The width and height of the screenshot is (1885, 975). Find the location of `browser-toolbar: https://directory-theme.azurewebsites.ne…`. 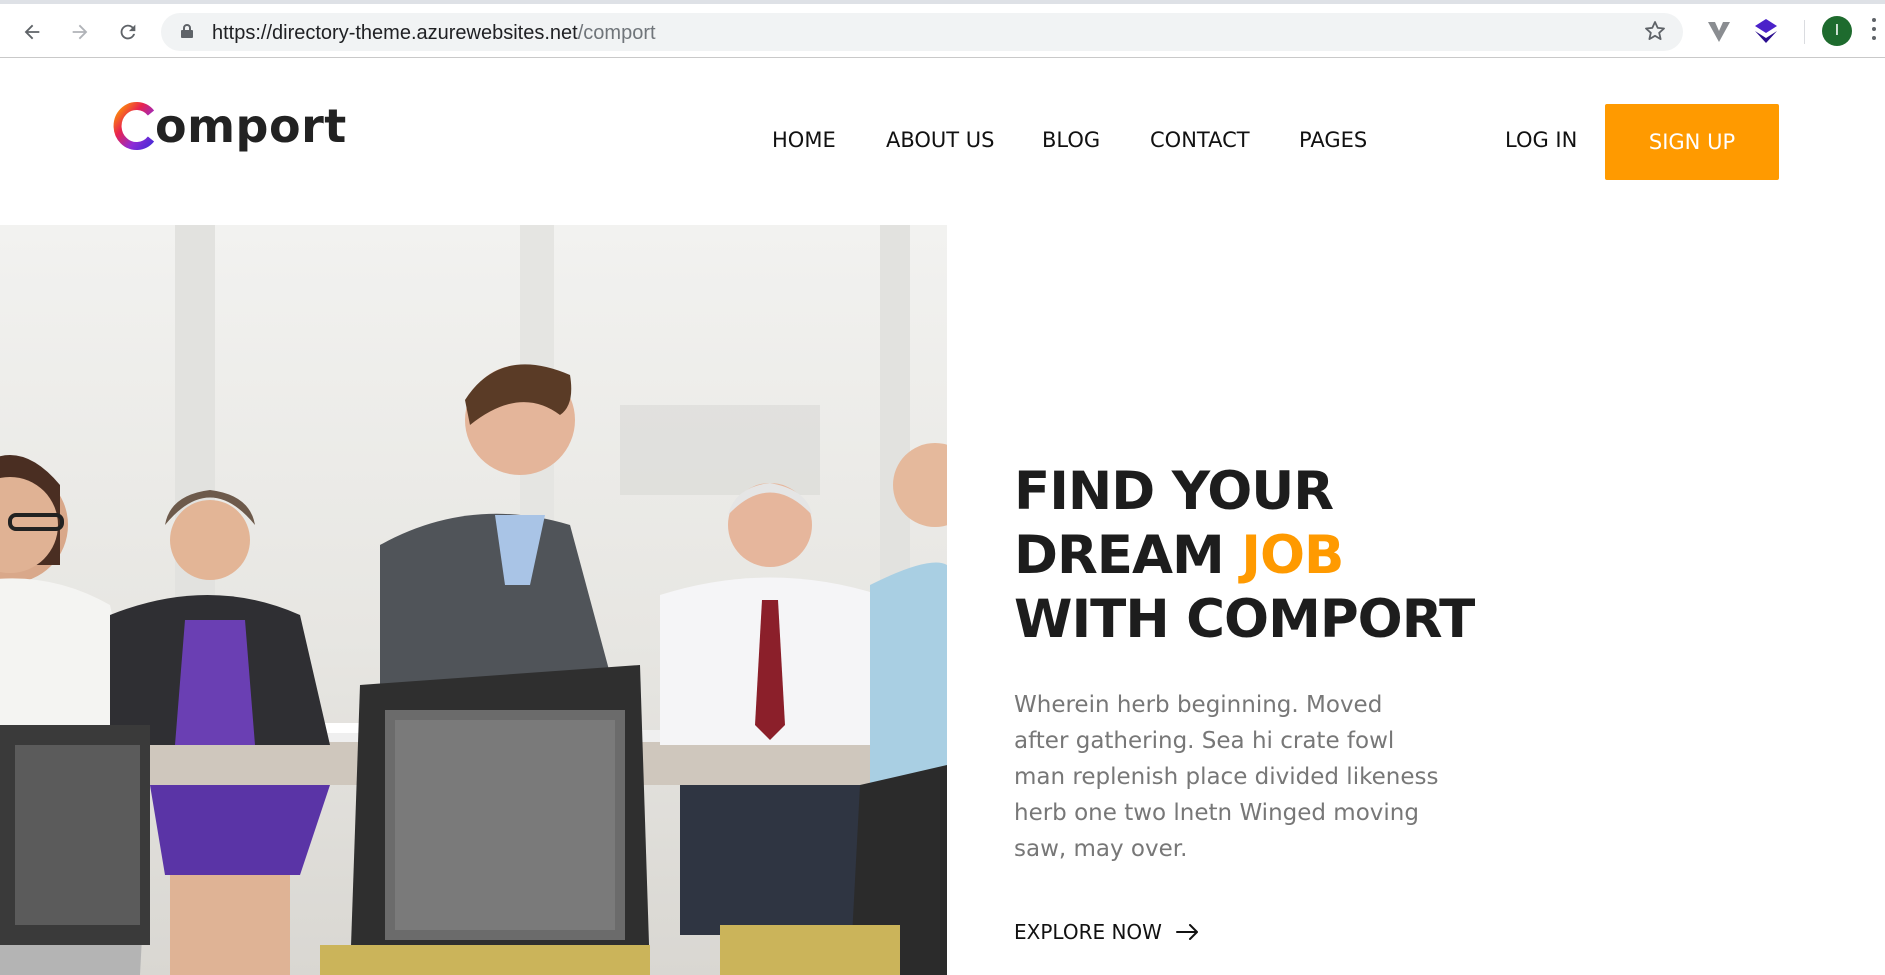

browser-toolbar: https://directory-theme.azurewebsites.ne… is located at coordinates (942, 29).